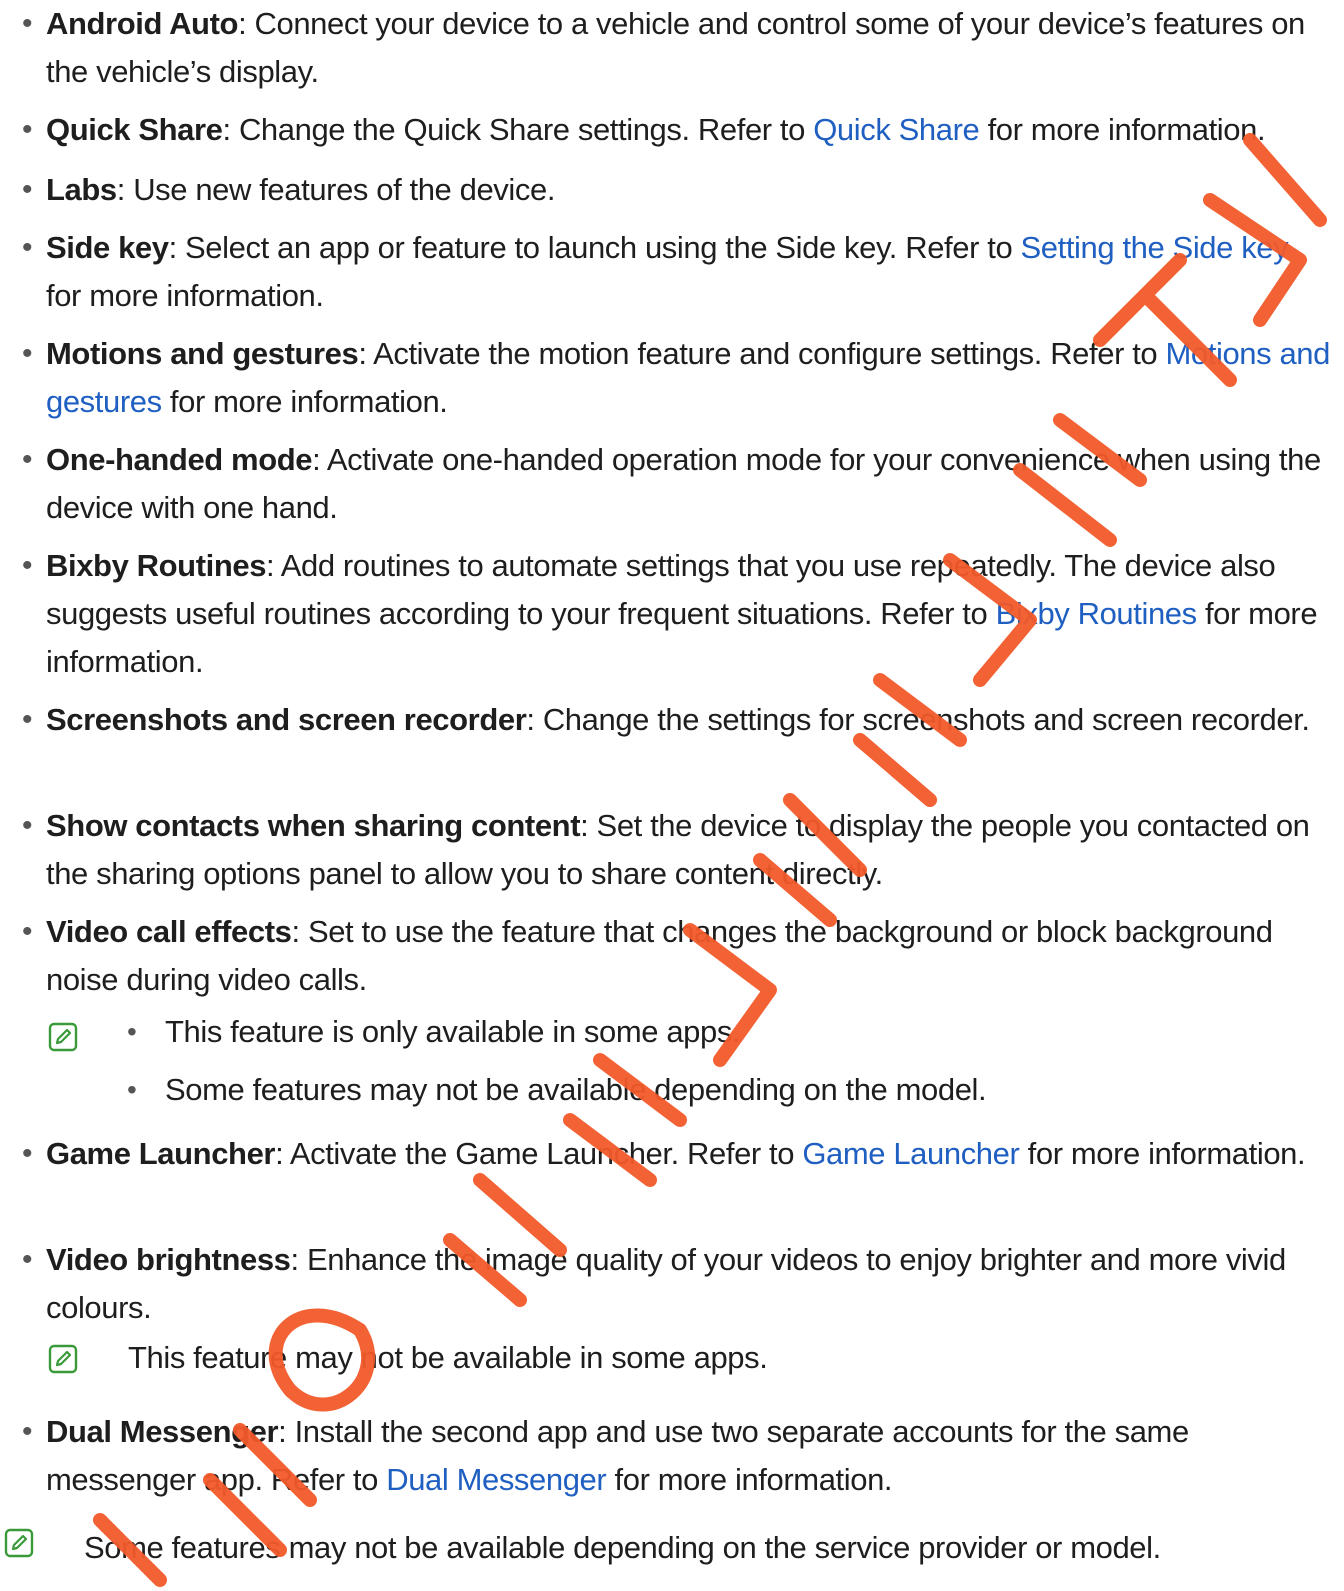 The image size is (1344, 1591). What do you see at coordinates (336, 189) in the screenshot?
I see `item-description: : Use new features of the device.` at bounding box center [336, 189].